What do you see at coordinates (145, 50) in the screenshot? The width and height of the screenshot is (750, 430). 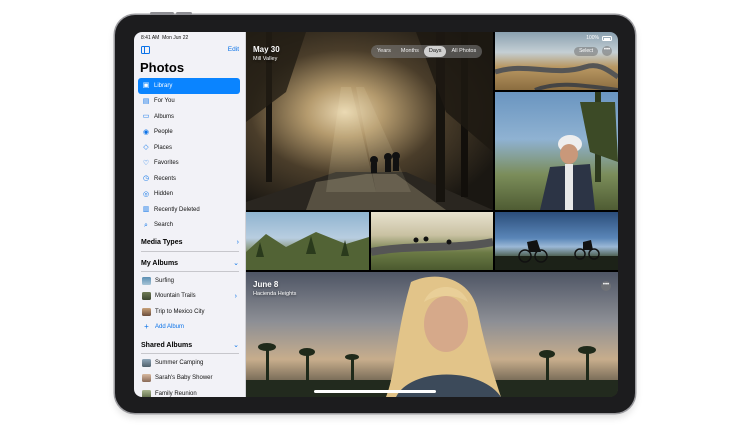 I see `sidebar-toggle-icon` at bounding box center [145, 50].